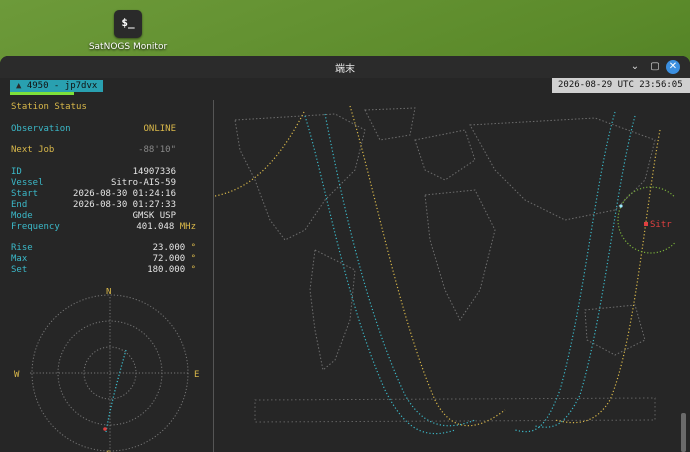  I want to click on mode-label: Mode, so click(22, 216).